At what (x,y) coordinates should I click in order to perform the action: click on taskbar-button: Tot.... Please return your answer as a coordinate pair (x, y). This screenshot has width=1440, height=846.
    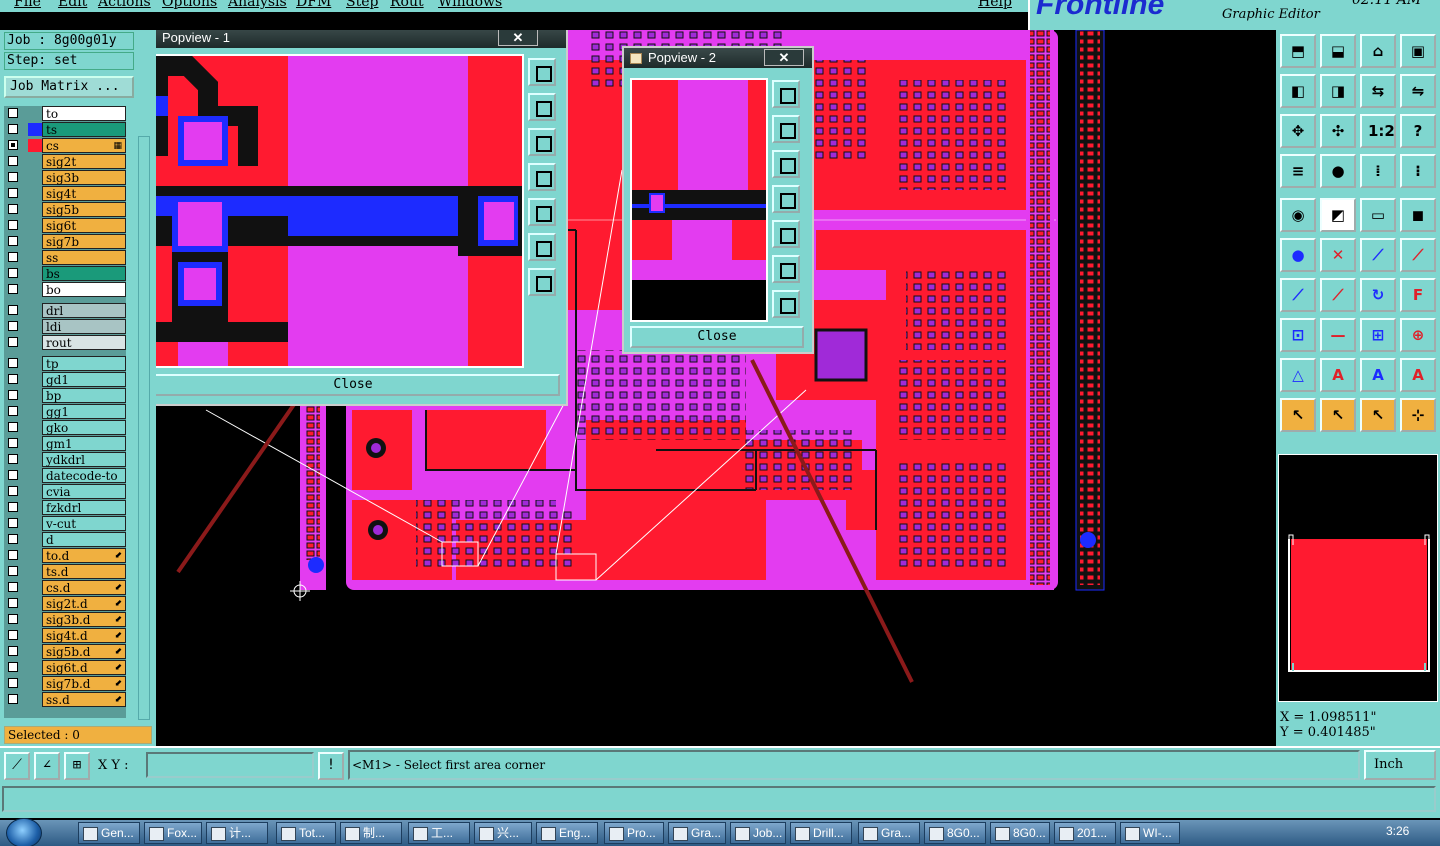
    Looking at the image, I should click on (306, 833).